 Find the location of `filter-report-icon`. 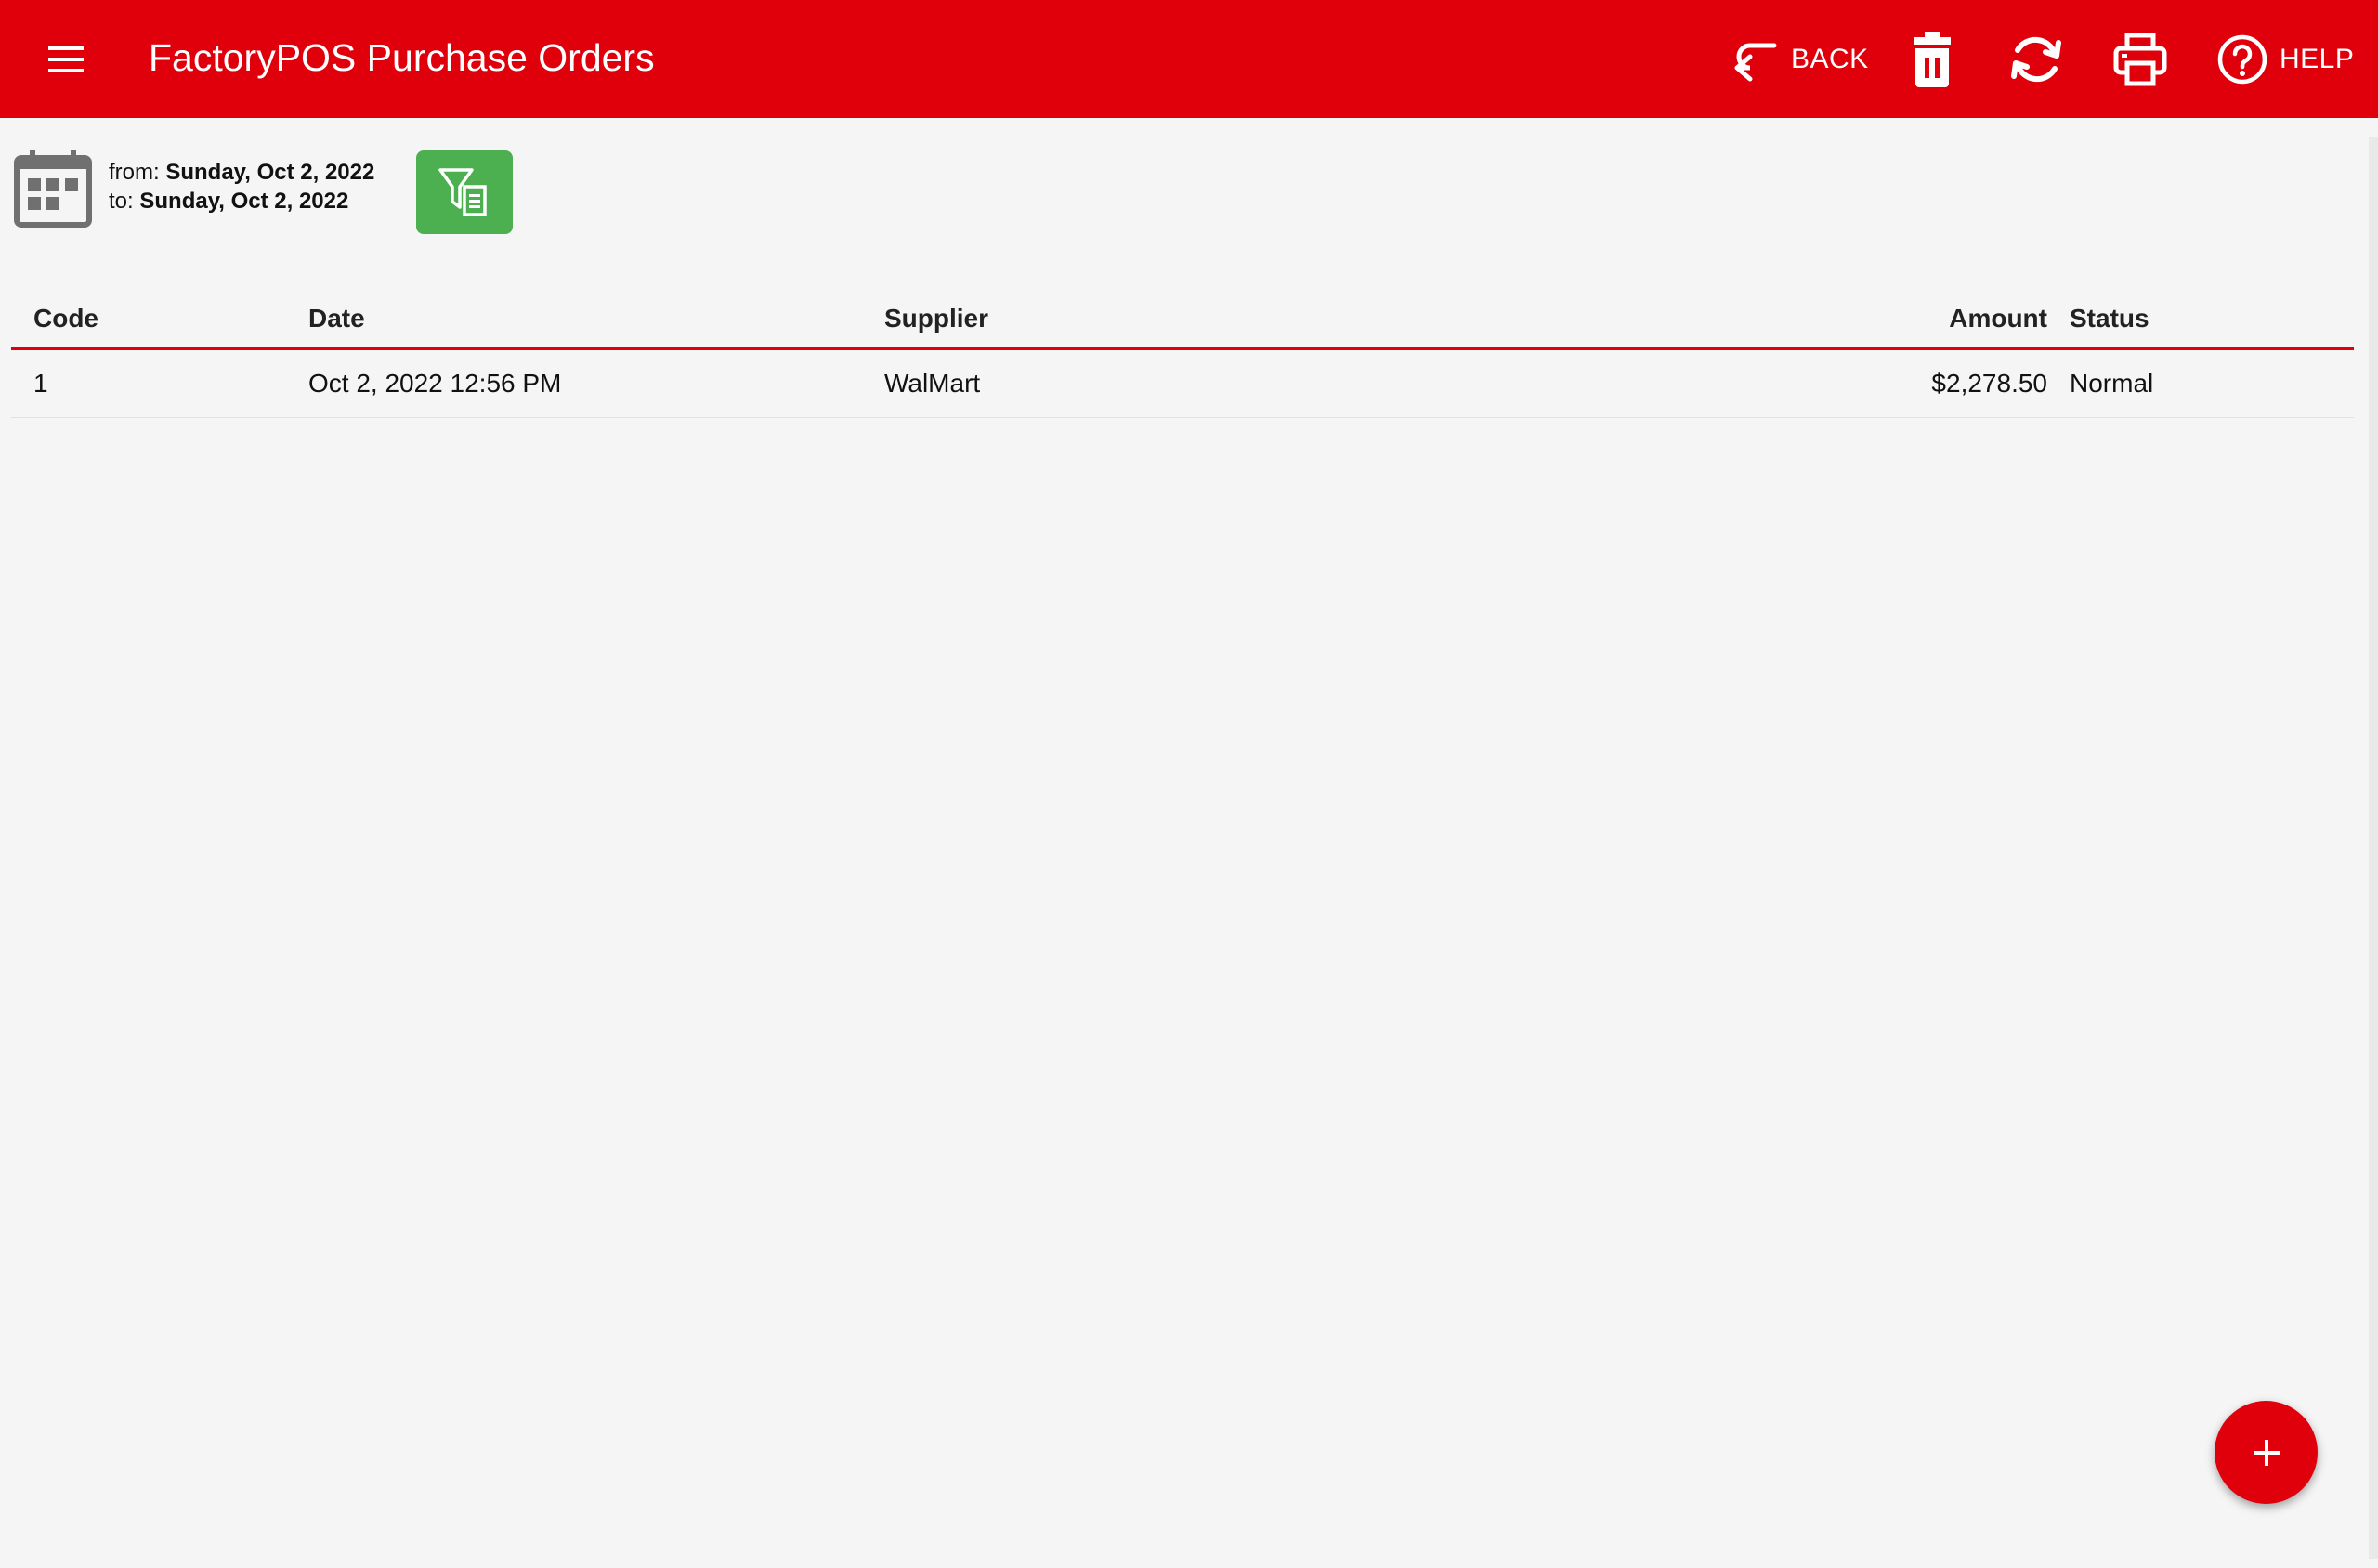

filter-report-icon is located at coordinates (463, 192).